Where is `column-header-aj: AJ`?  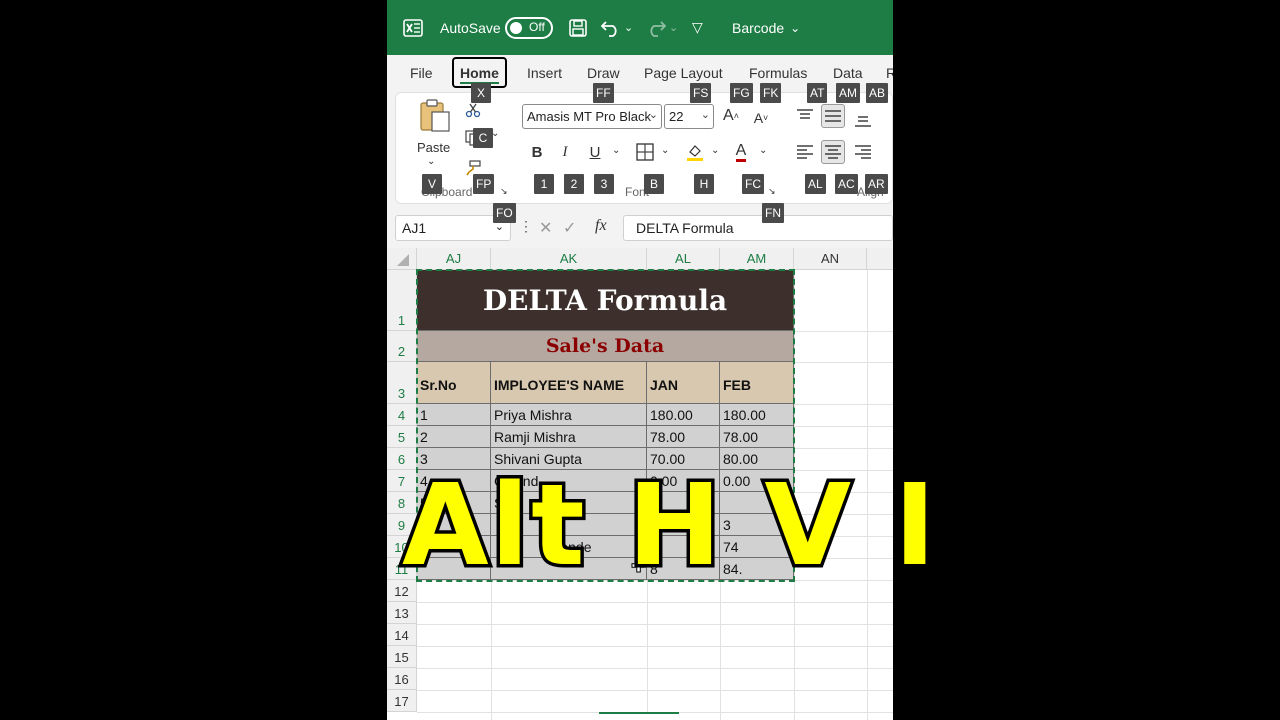
column-header-aj: AJ is located at coordinates (454, 259).